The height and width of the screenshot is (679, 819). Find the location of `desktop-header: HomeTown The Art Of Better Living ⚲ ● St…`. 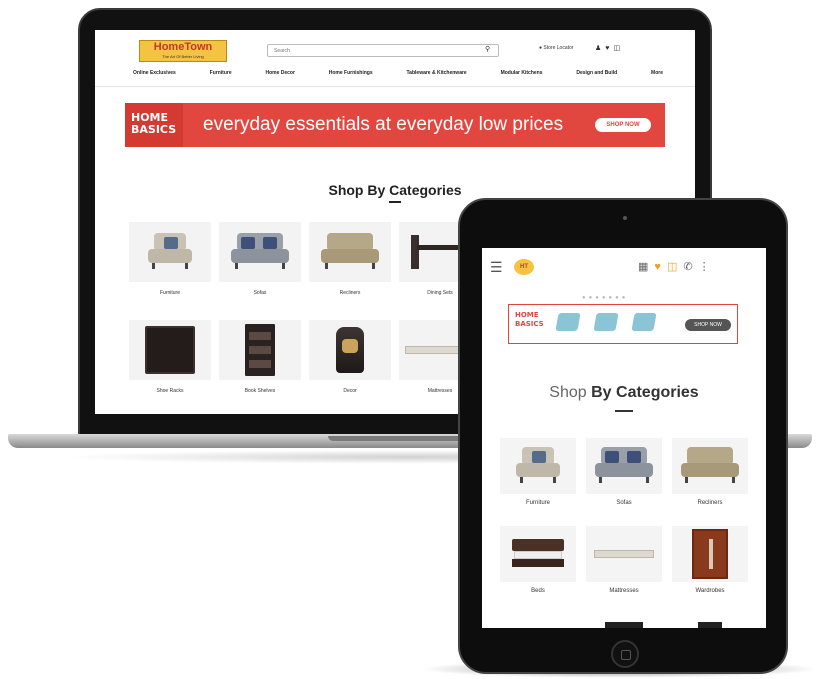

desktop-header: HomeTown The Art Of Better Living ⚲ ● St… is located at coordinates (395, 52).